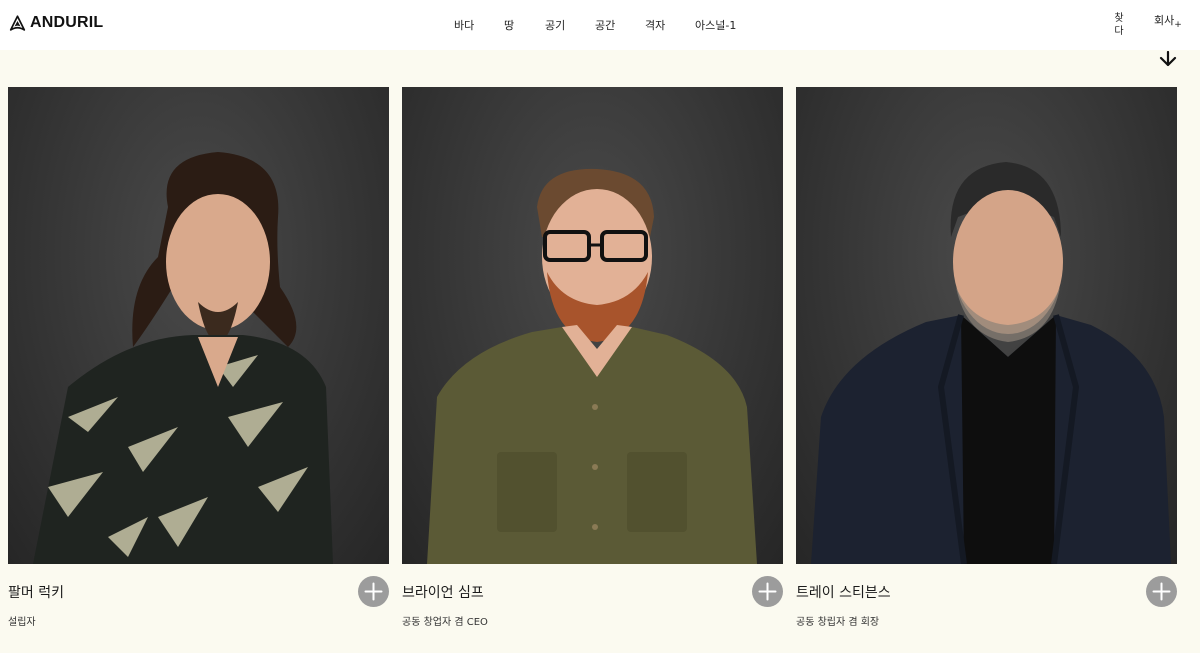  I want to click on company-label: 회사, so click(1164, 20).